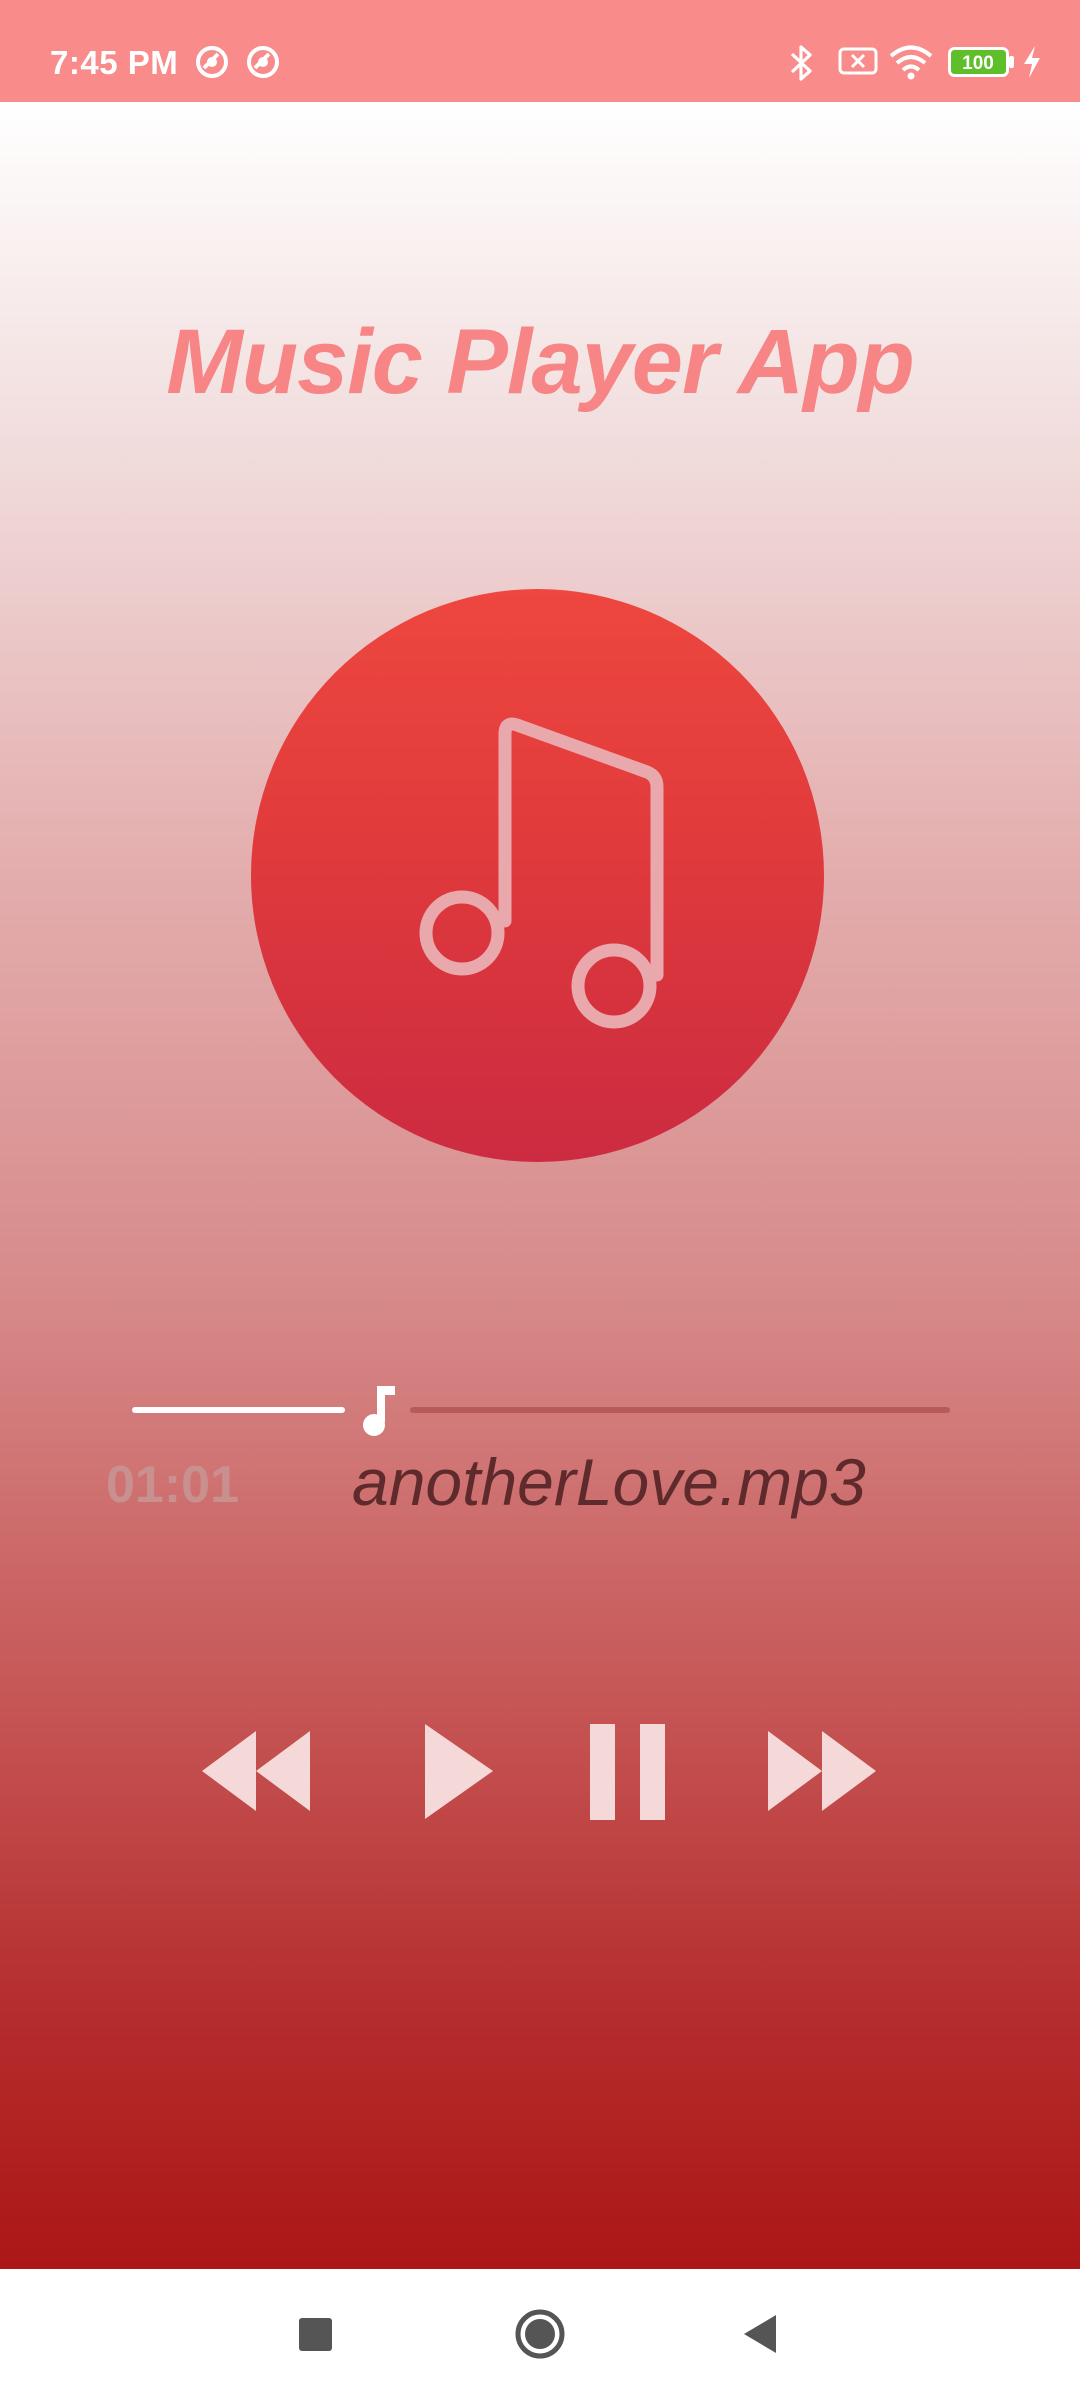 The height and width of the screenshot is (2400, 1080). I want to click on battery-level: 100, so click(978, 63).